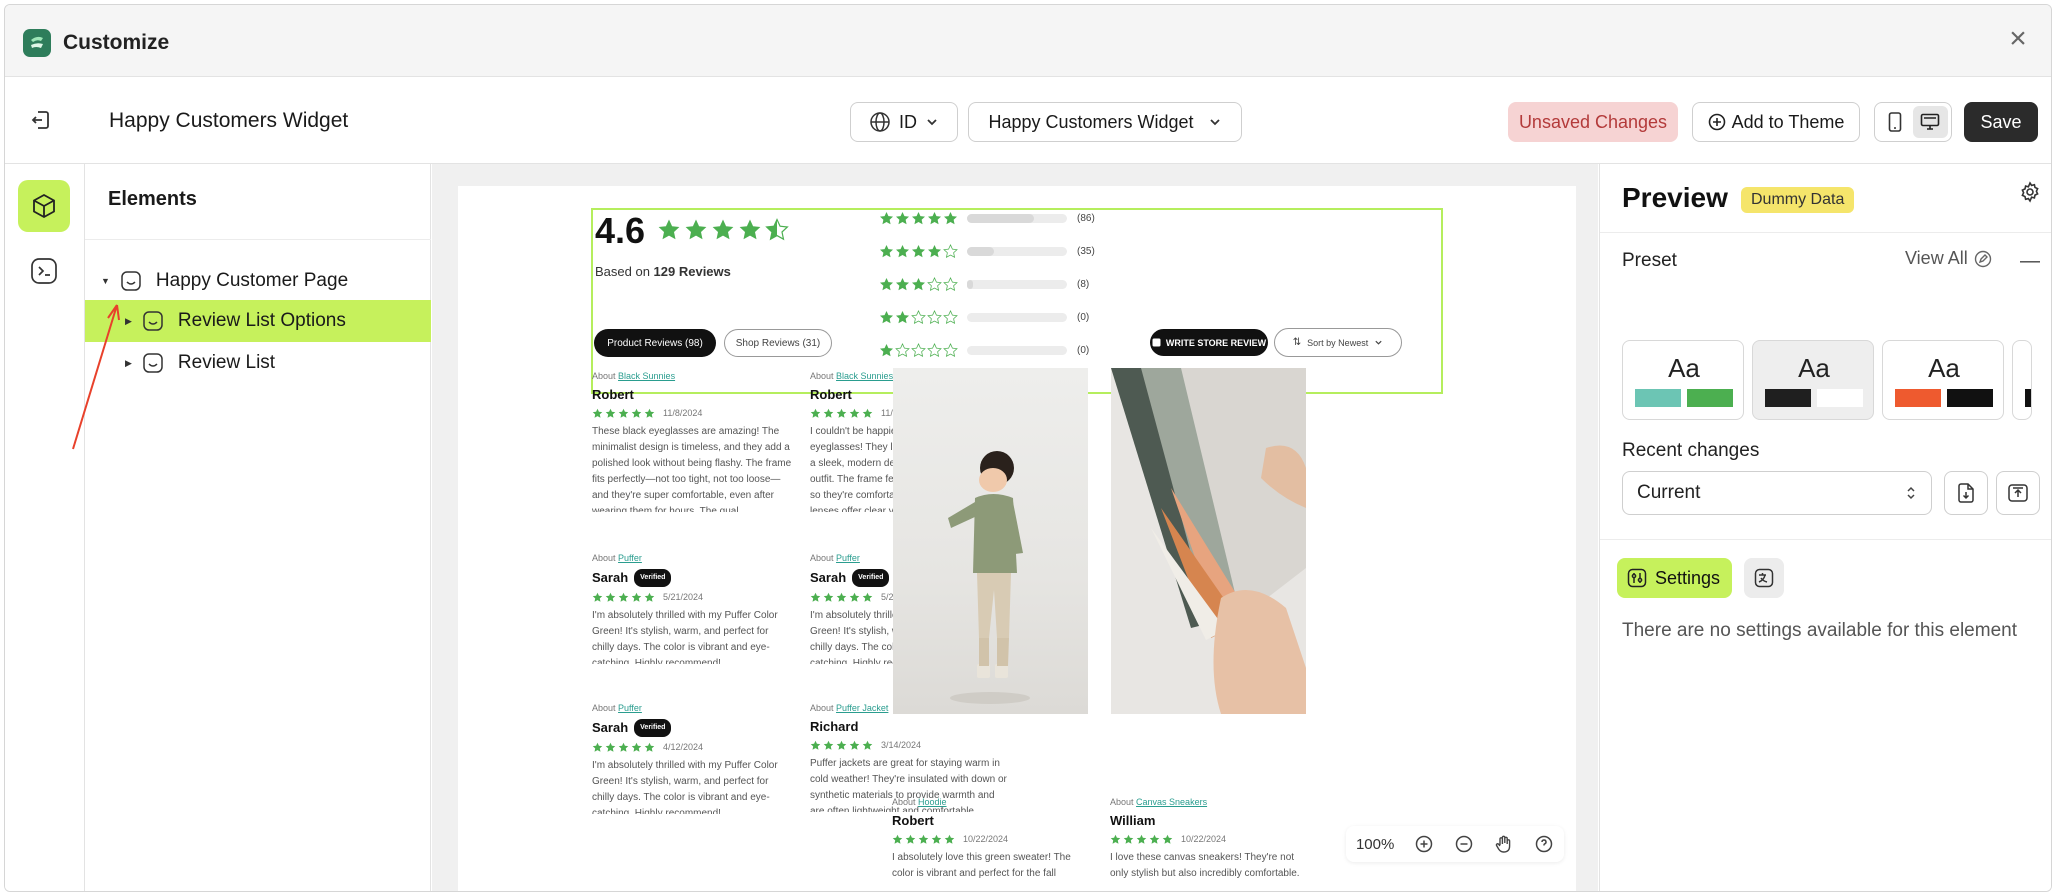 This screenshot has width=2056, height=896. I want to click on review-product-link: Puffer Jacket, so click(862, 708).